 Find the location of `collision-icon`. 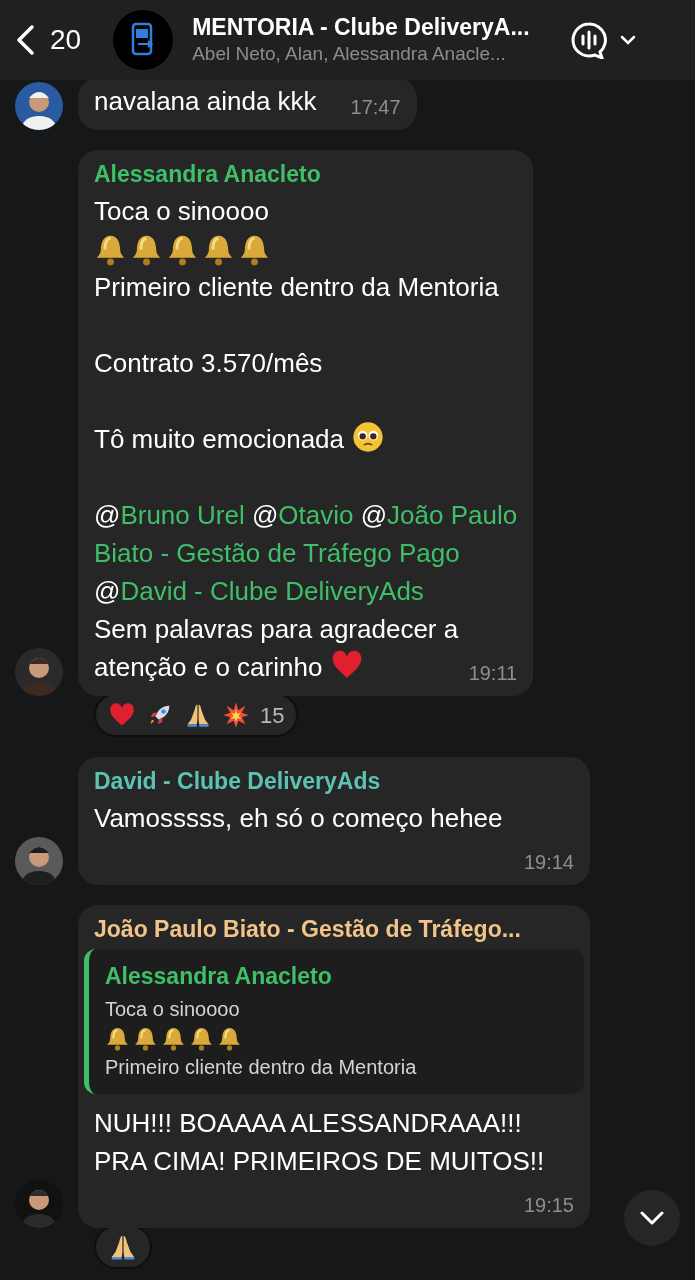

collision-icon is located at coordinates (236, 715).